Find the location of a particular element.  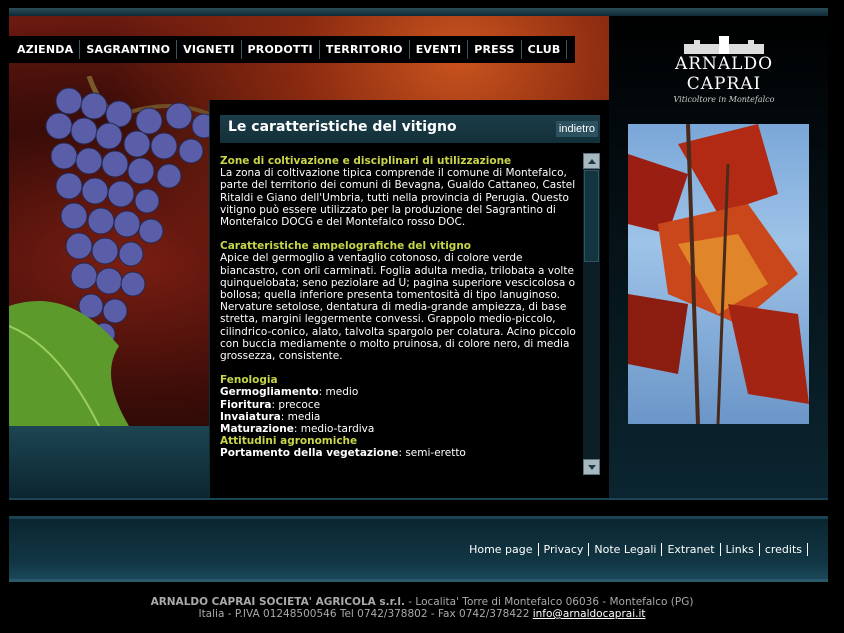

vine-leaf-image is located at coordinates (69, 363).